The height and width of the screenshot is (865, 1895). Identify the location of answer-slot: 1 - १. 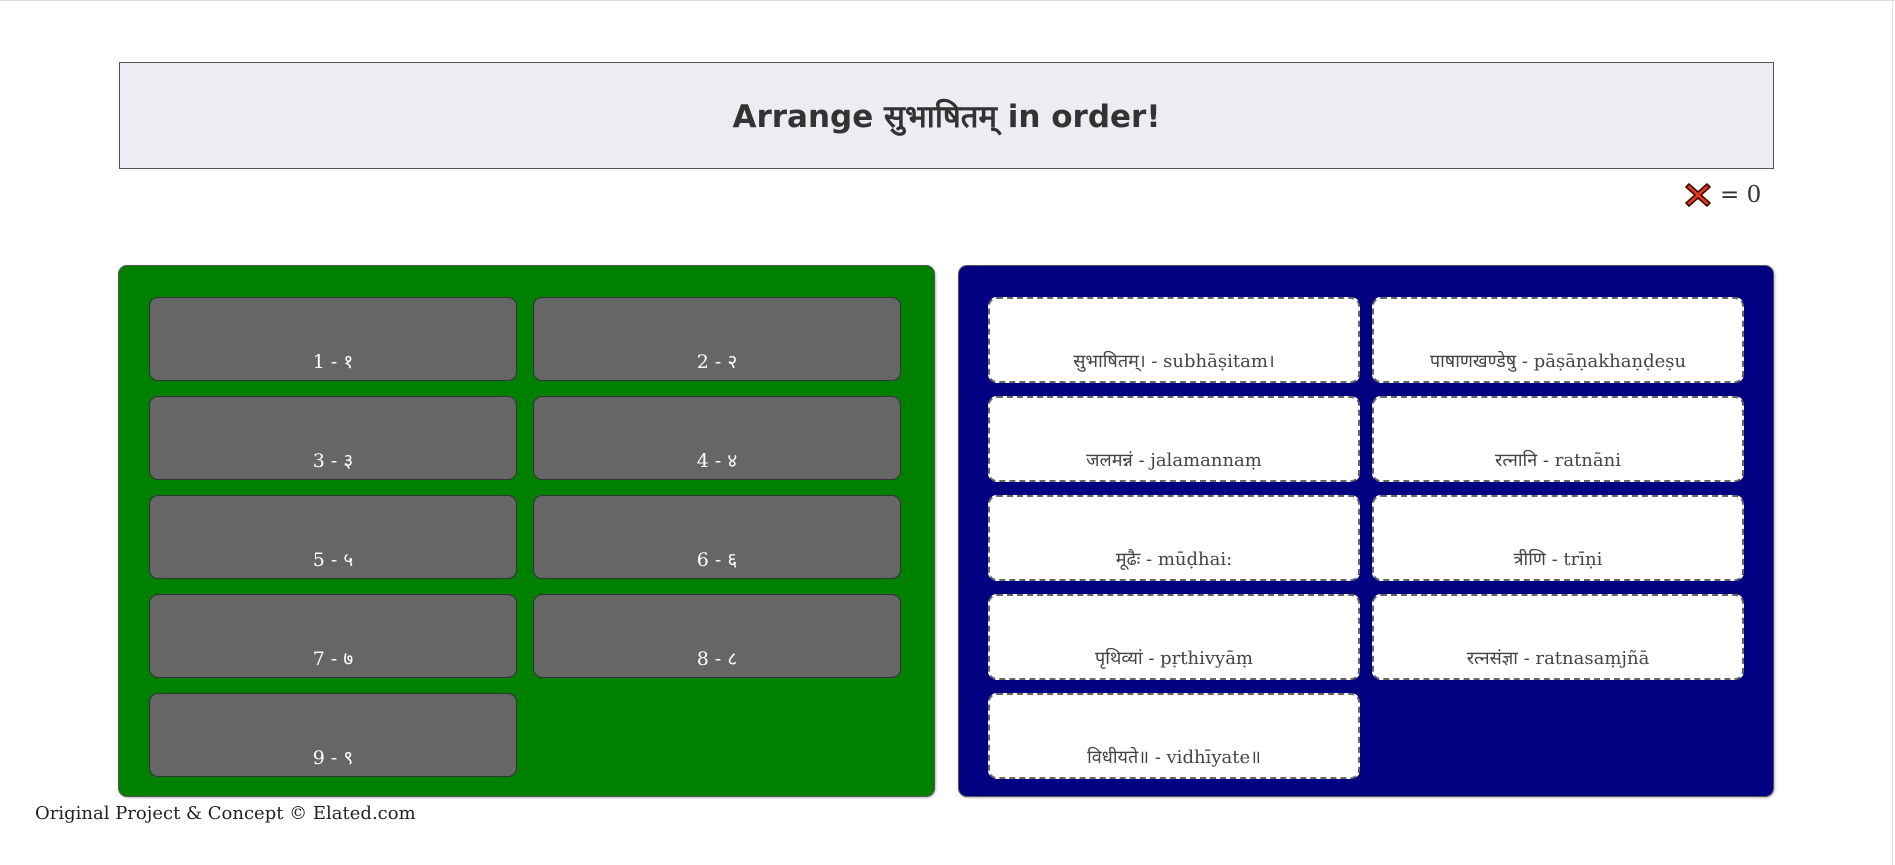
(333, 339).